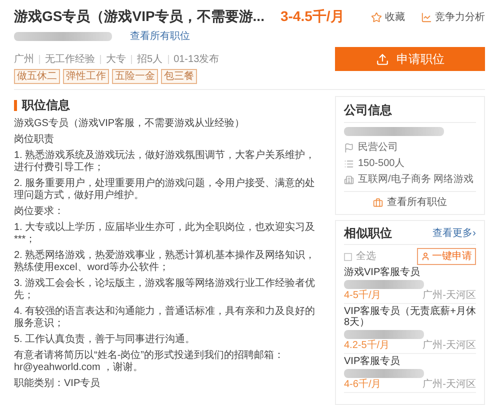 Image resolution: width=499 pixels, height=405 pixels. What do you see at coordinates (165, 262) in the screenshot?
I see `description-paragraph: 2. 熟悉网络游戏，热爱游戏事业，熟悉计算机基本操作及网络知识，熟练使用excel、word等办公软件；` at bounding box center [165, 262].